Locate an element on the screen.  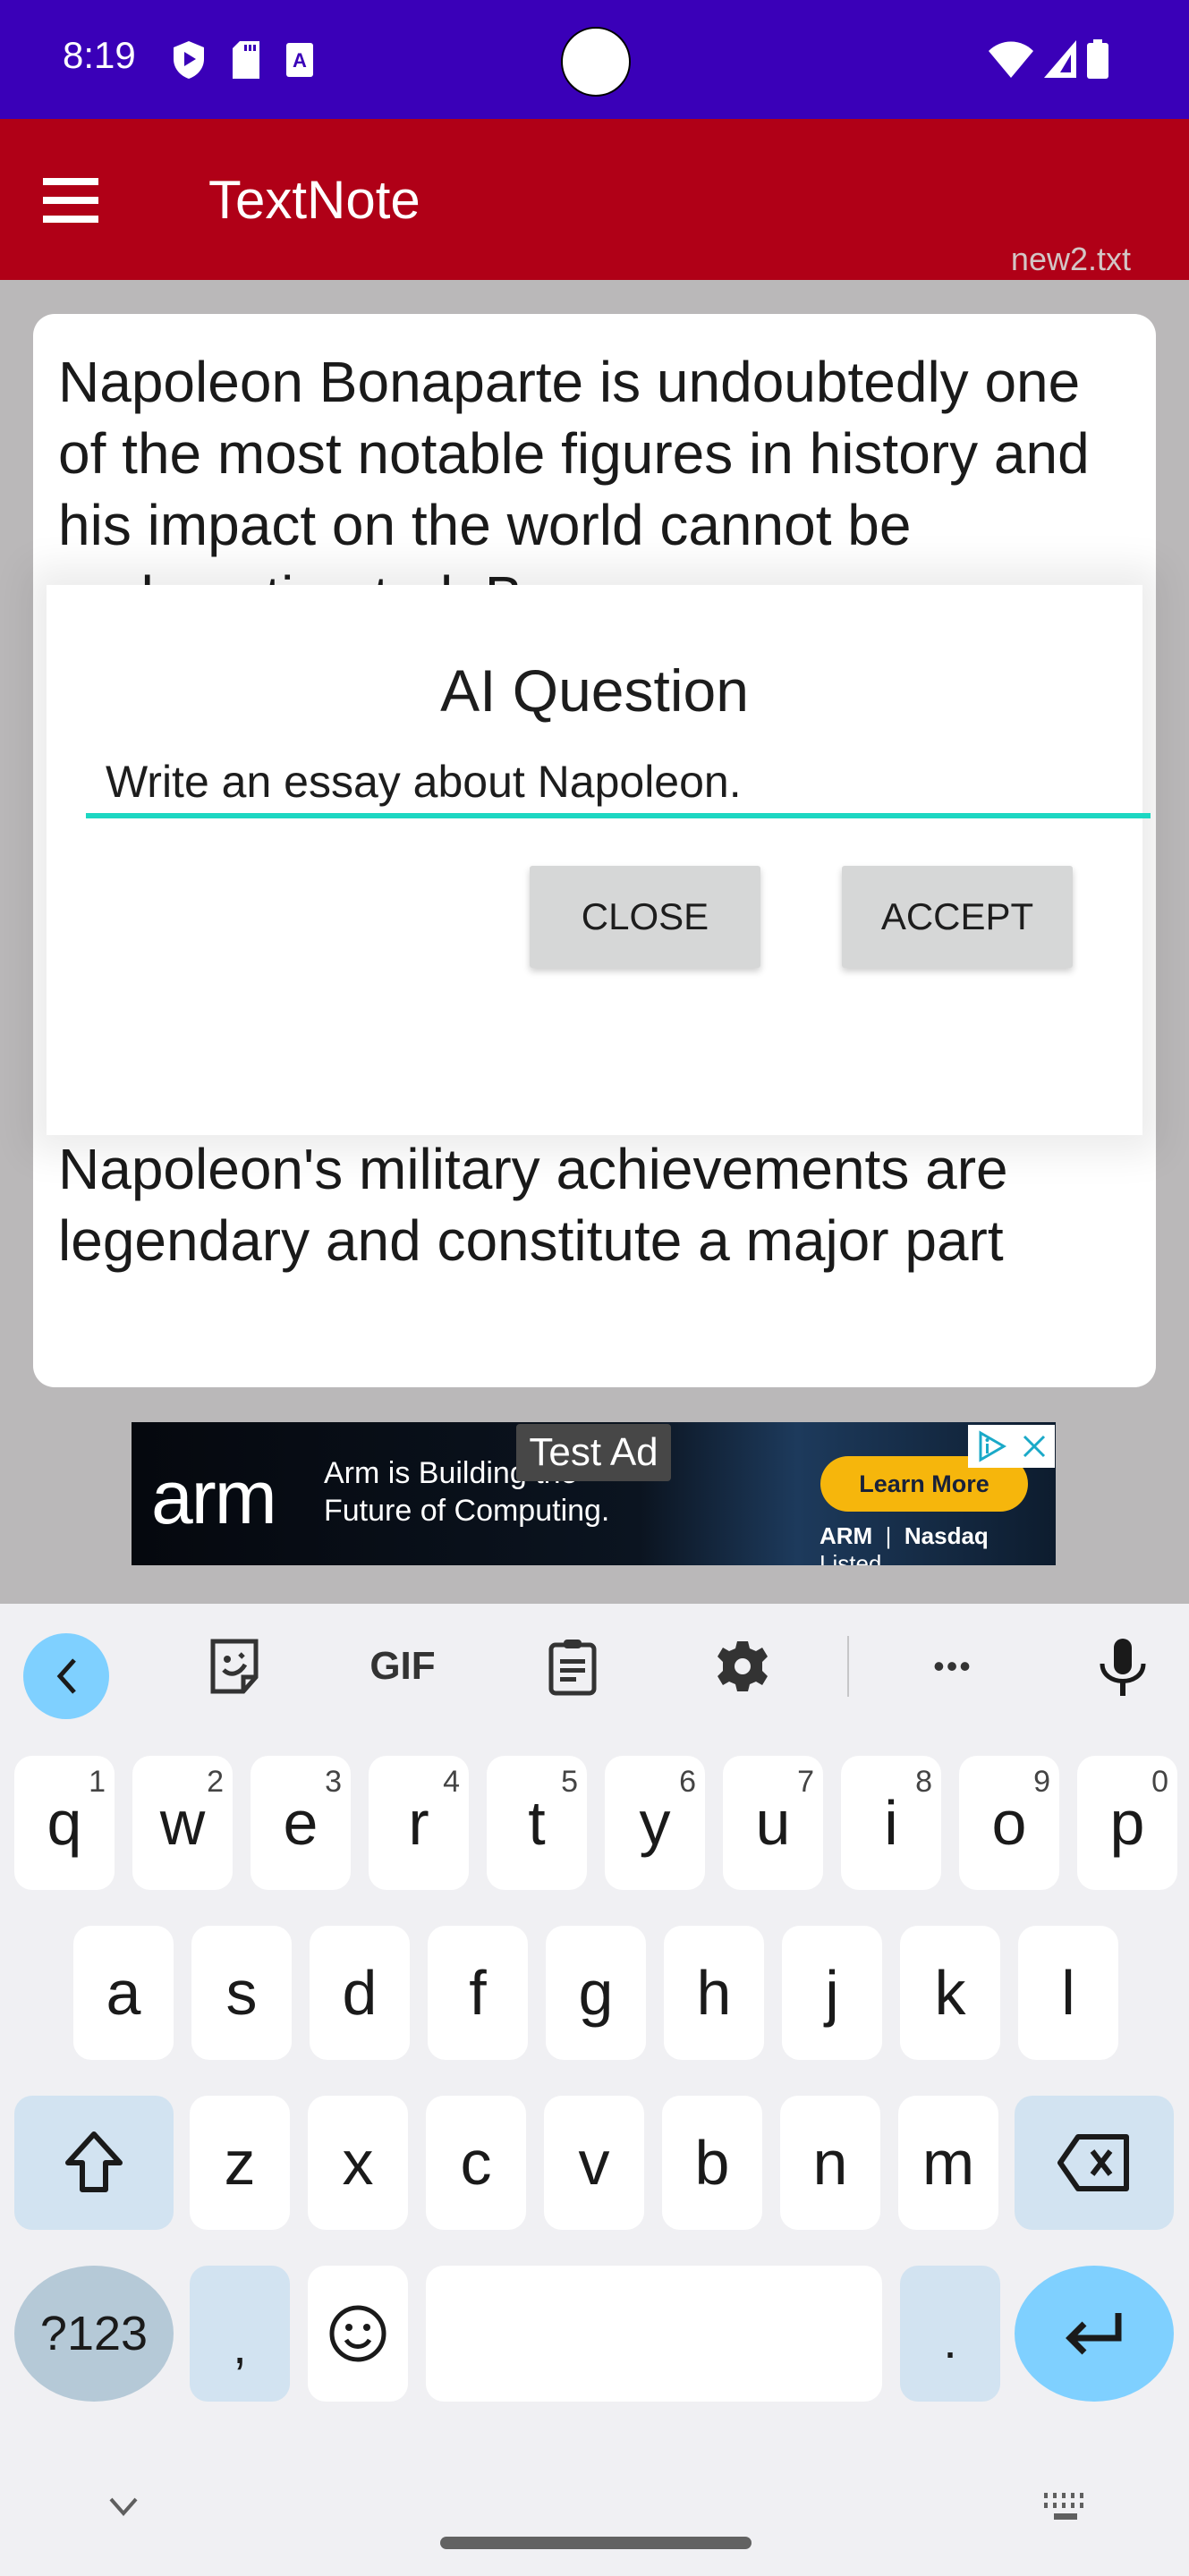
key-d: d is located at coordinates (360, 1993).